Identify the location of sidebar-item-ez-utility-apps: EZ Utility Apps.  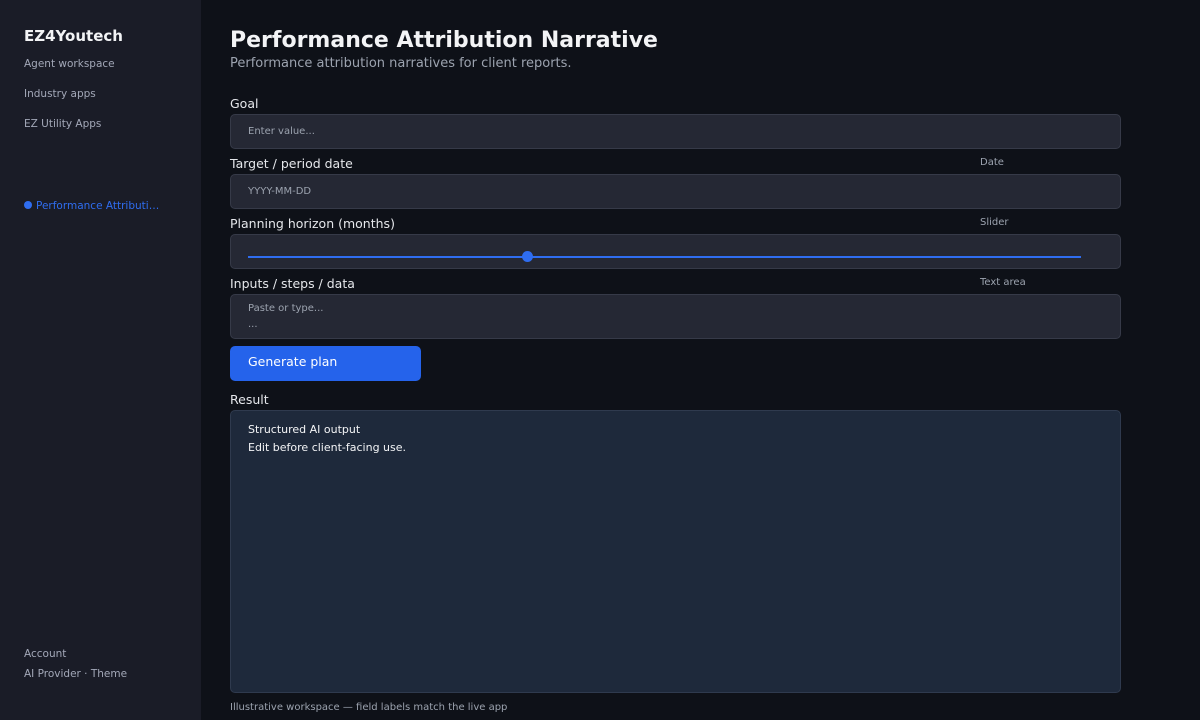
(62, 124).